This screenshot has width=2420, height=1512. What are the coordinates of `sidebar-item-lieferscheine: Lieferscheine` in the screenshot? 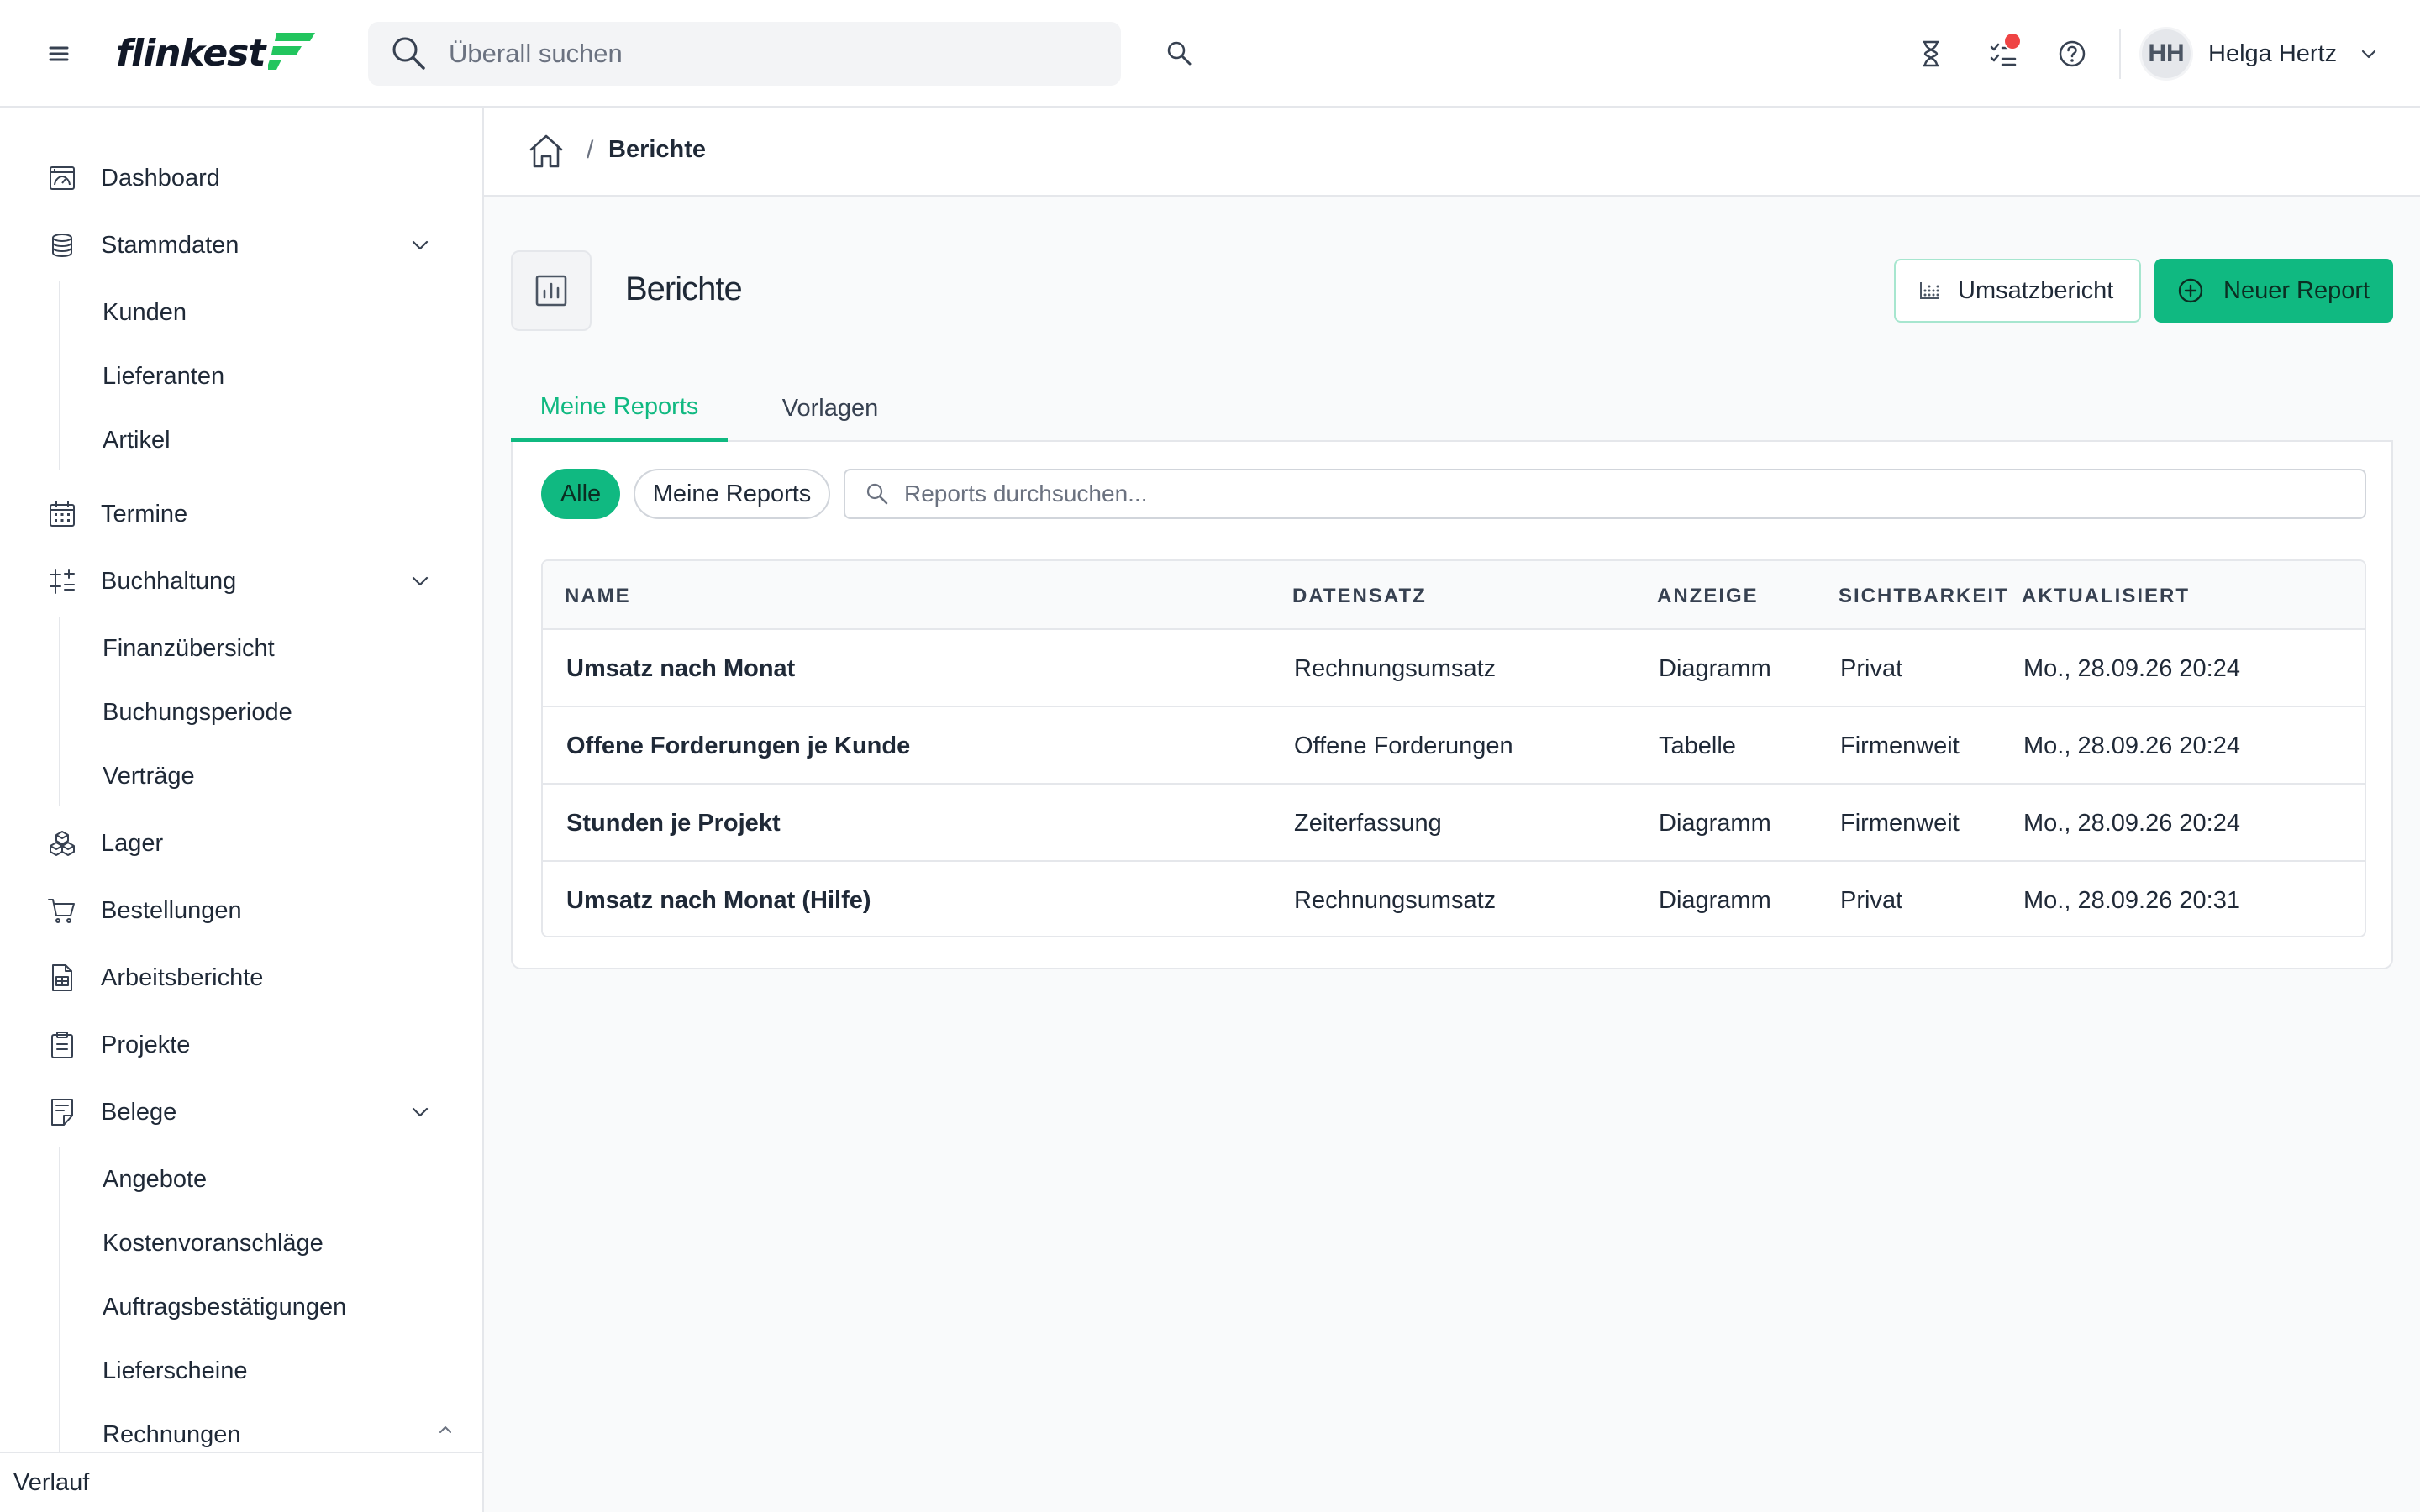 It's located at (241, 1371).